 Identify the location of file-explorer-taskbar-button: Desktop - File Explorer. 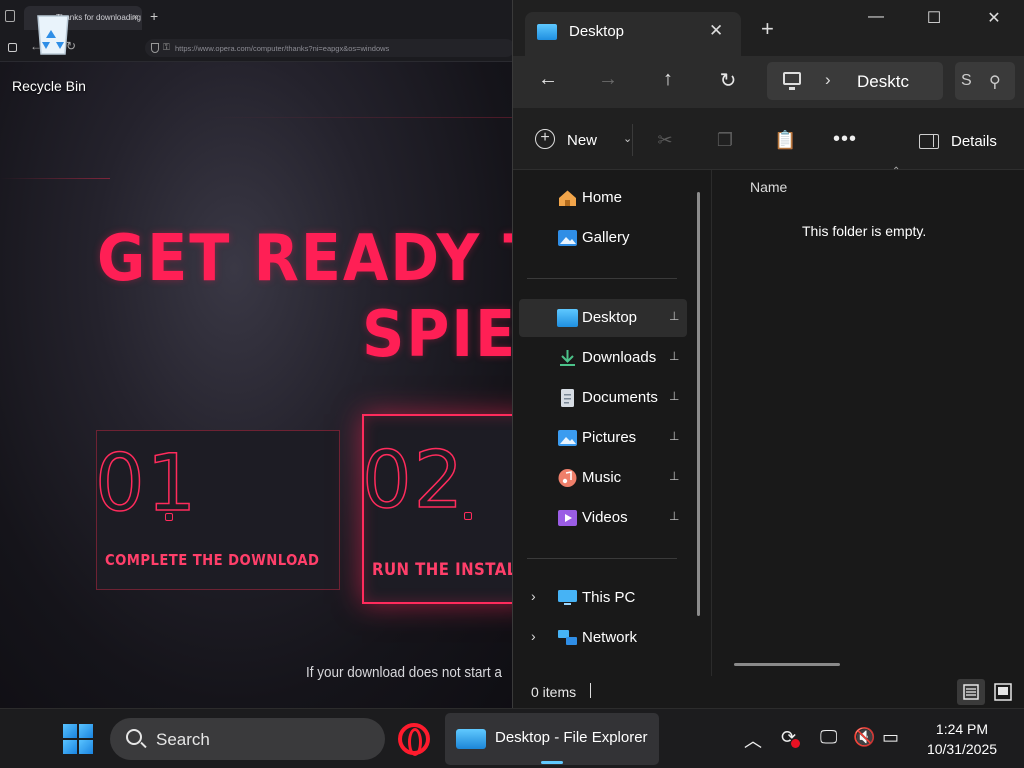
(552, 739).